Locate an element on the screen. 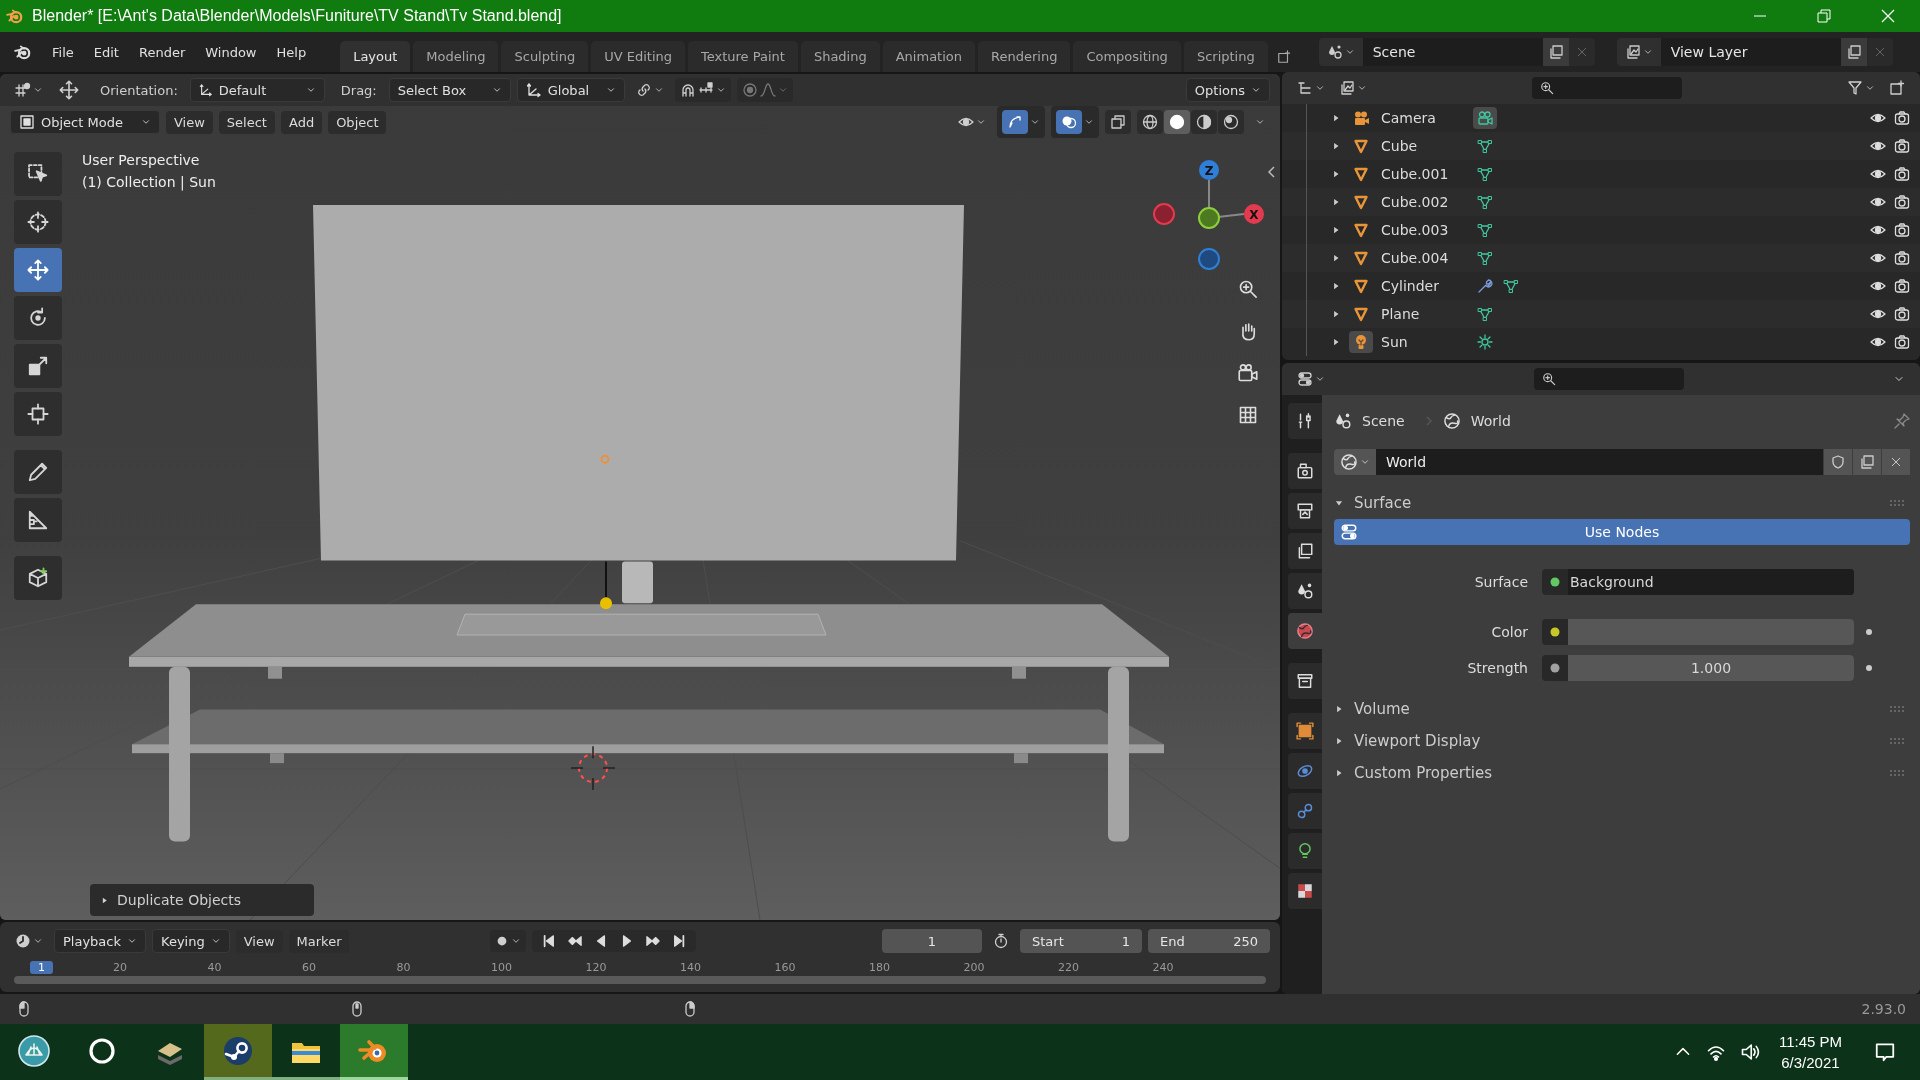  options-dropdown: Options is located at coordinates (1227, 90).